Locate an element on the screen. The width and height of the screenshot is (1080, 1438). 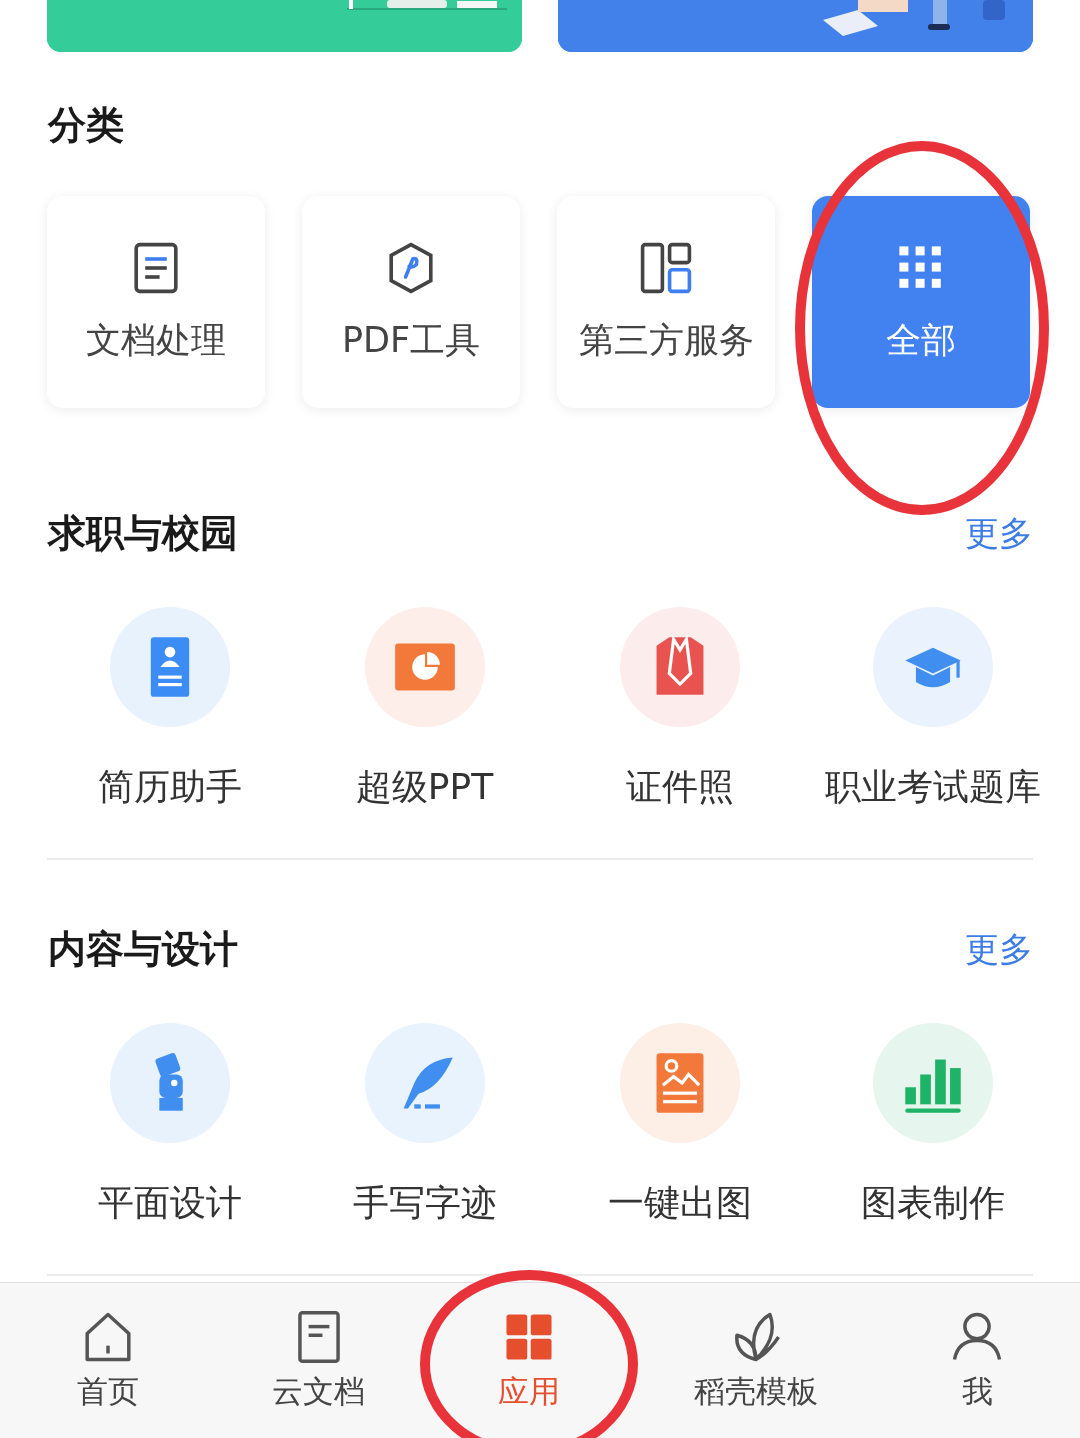
category-card: 全部 is located at coordinates (921, 302).